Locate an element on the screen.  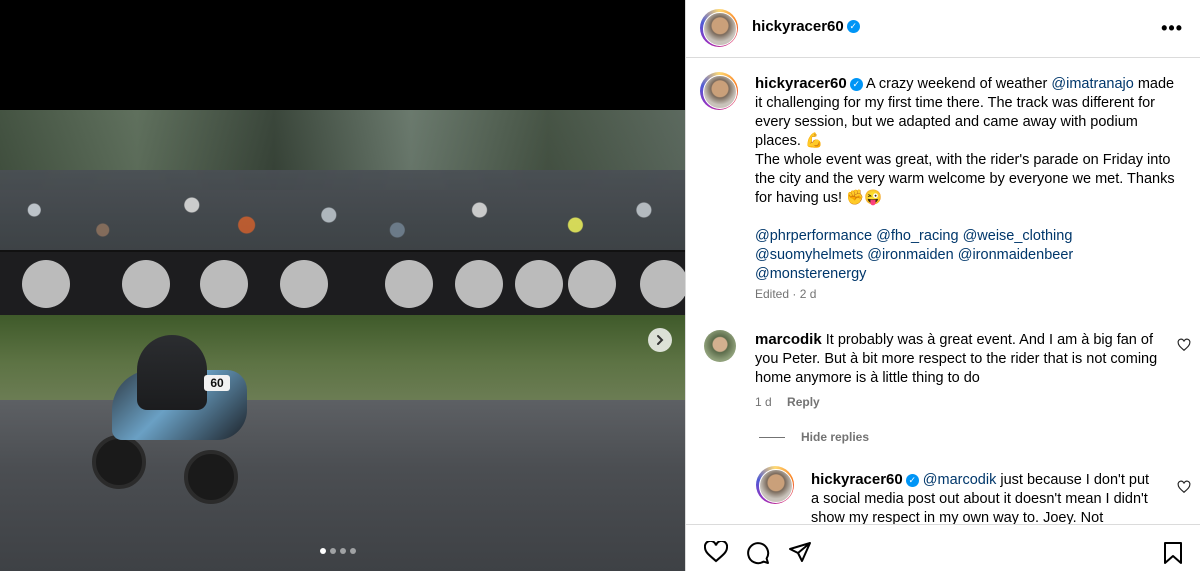
like-reply-heart-icon is located at coordinates (1184, 487).